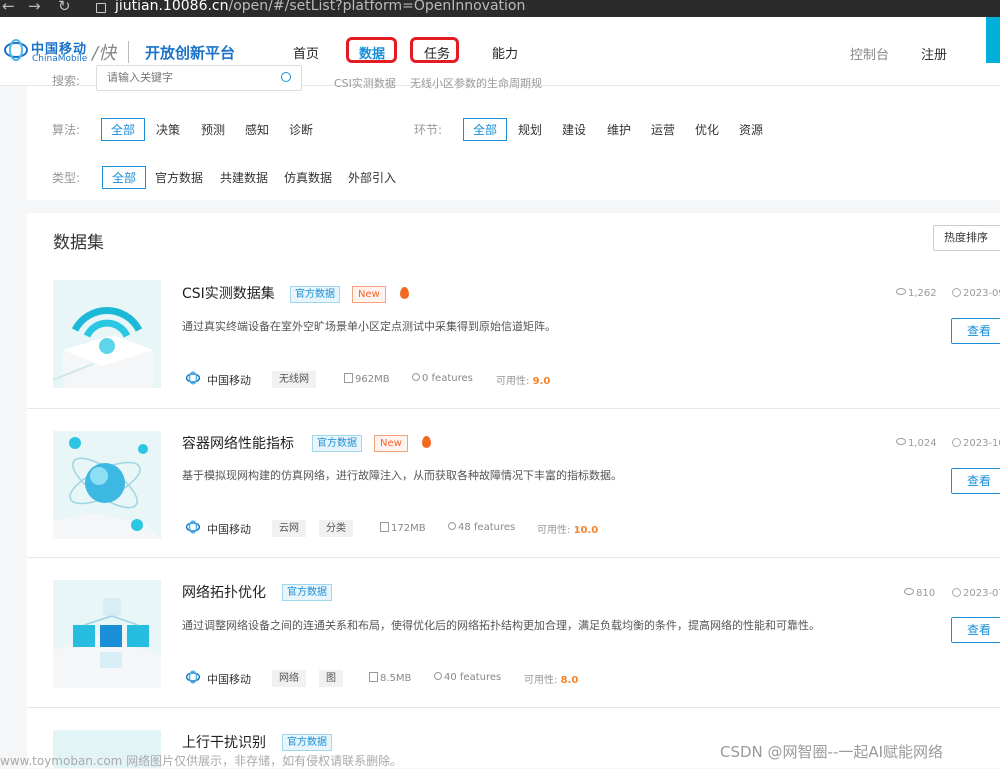 This screenshot has width=1000, height=769. I want to click on filter-type-cobuilt: 共建数据, so click(244, 177).